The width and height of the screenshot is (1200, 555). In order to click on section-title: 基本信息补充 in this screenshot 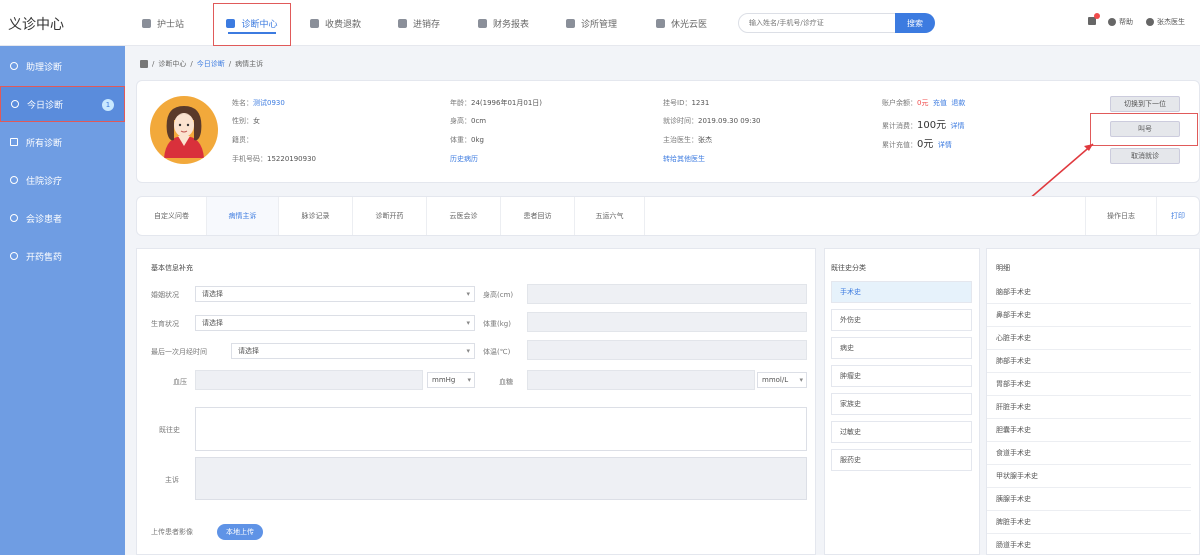, I will do `click(172, 268)`.